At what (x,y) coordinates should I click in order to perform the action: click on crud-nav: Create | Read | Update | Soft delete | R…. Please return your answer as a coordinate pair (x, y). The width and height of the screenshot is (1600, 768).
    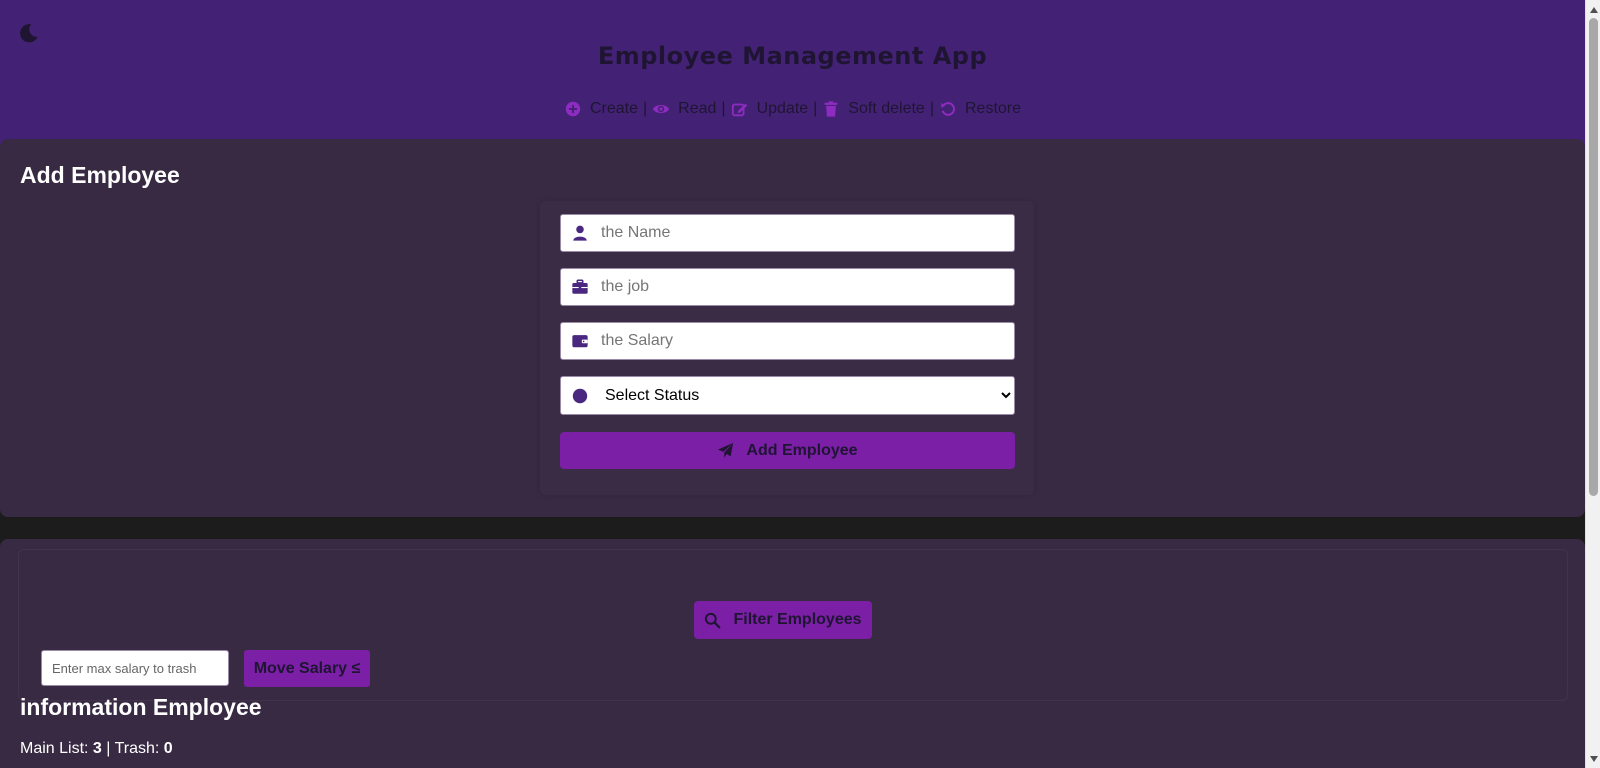
    Looking at the image, I should click on (792, 109).